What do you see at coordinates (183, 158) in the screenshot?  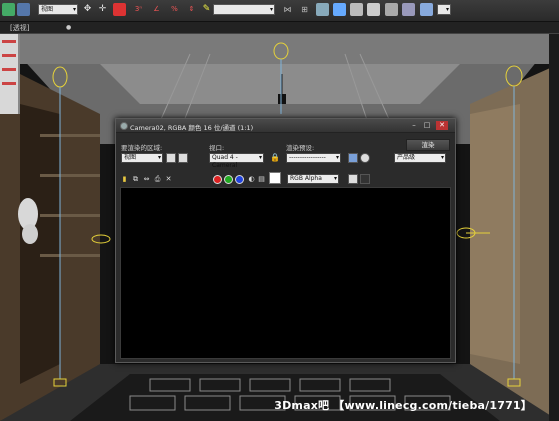 I see `auto-region-icon` at bounding box center [183, 158].